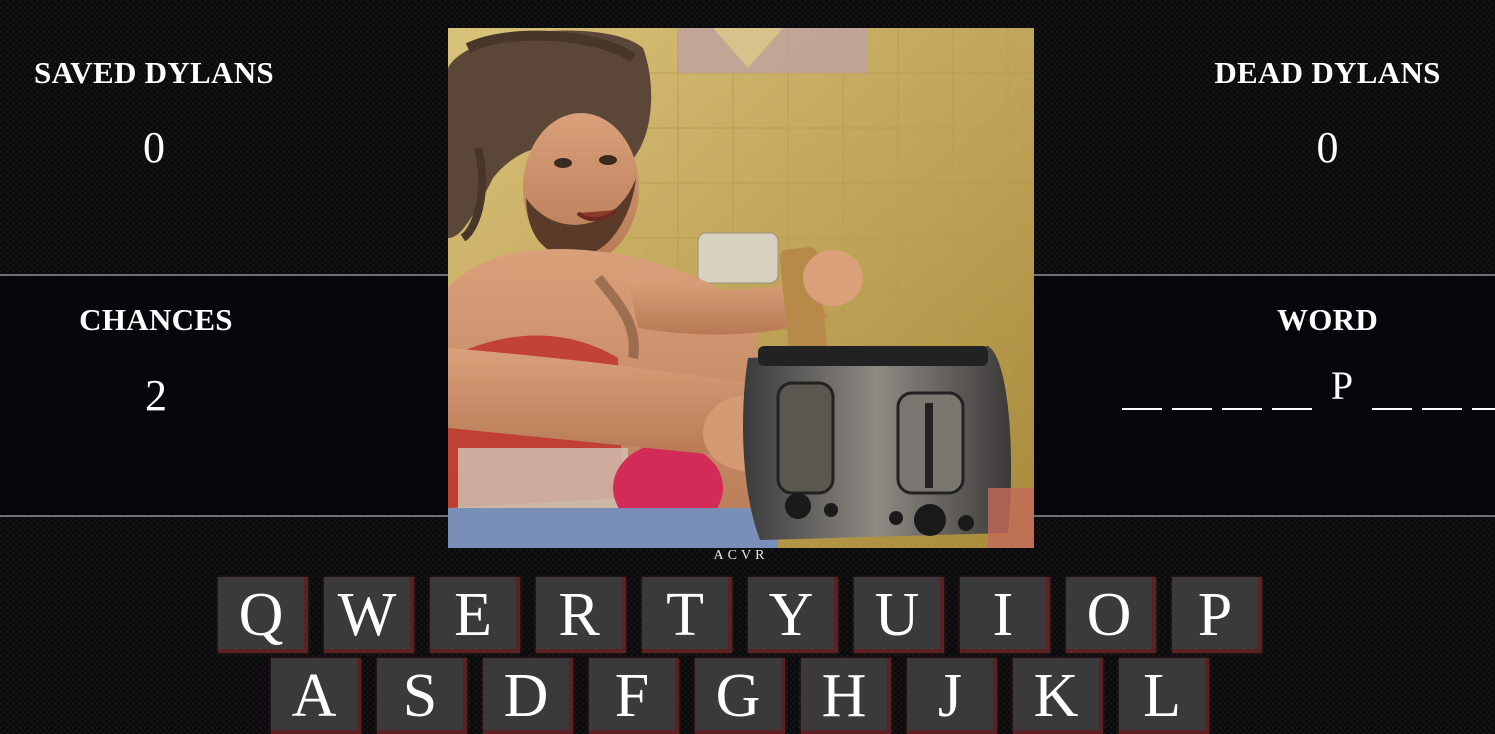  I want to click on saved-dylans-count: 0, so click(154, 147).